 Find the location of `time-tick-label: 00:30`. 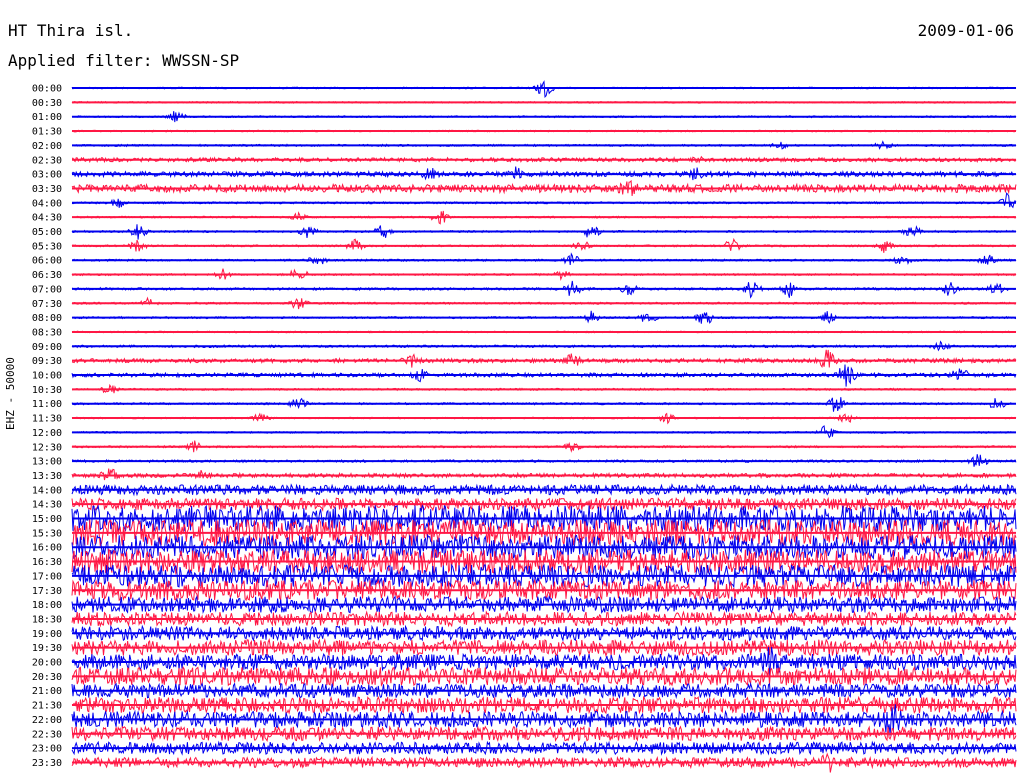

time-tick-label: 00:30 is located at coordinates (47, 103).